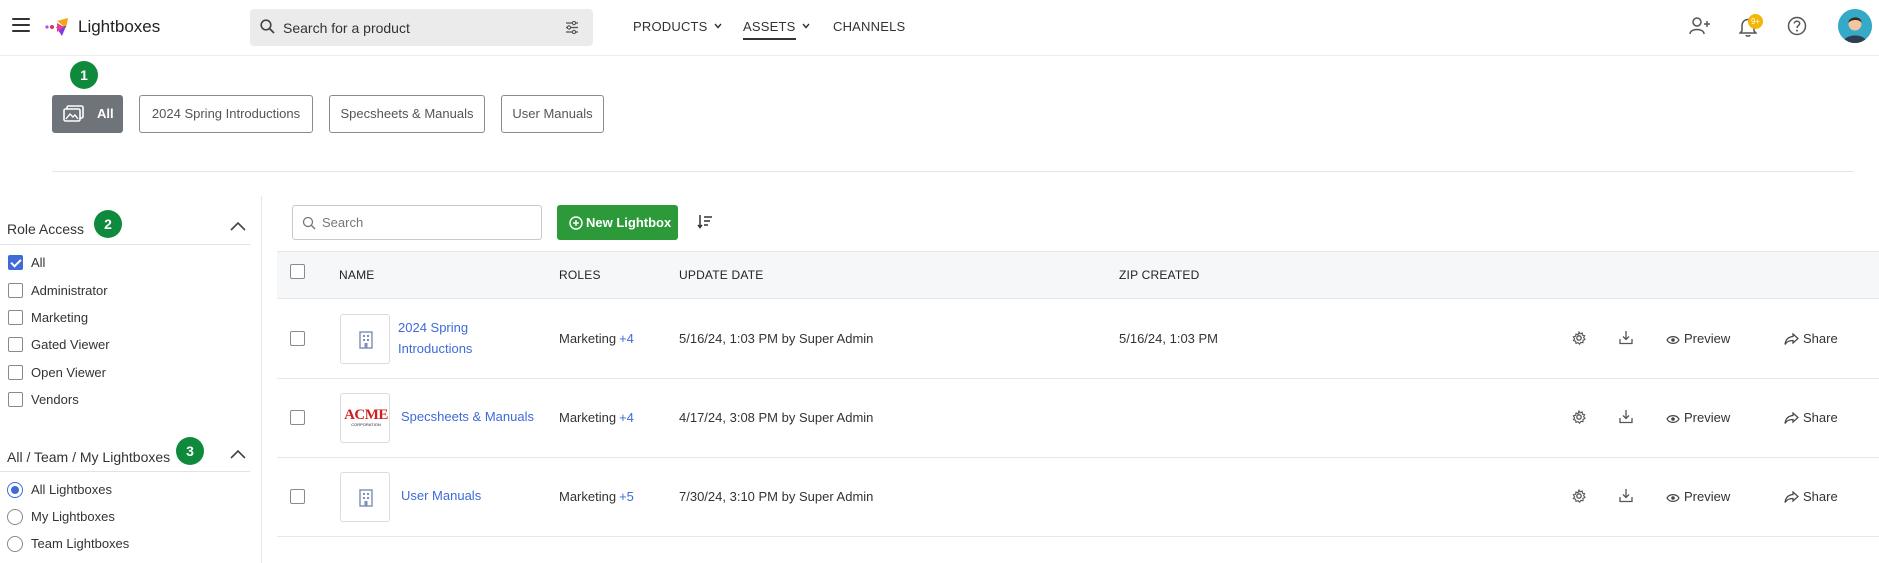 The image size is (1879, 563). I want to click on row-zip-created: 5/16/24, 1:03 PM, so click(1169, 338).